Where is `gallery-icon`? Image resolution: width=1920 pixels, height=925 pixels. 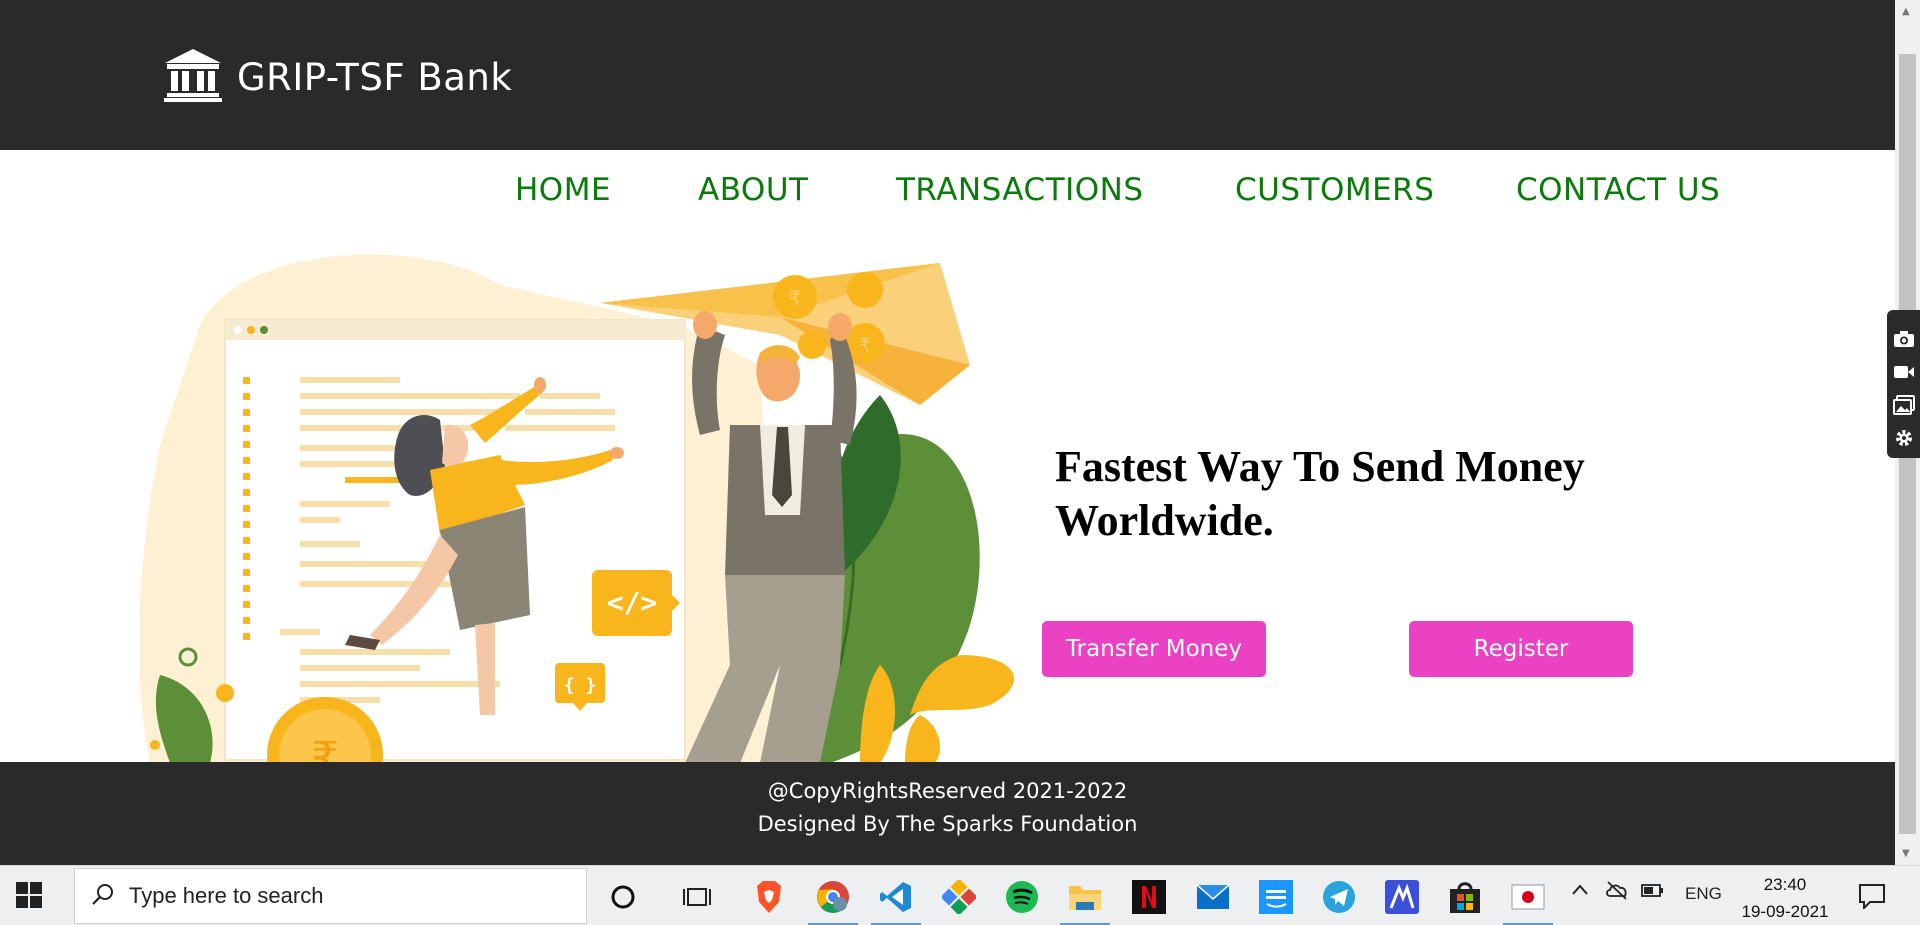
gallery-icon is located at coordinates (1903, 405).